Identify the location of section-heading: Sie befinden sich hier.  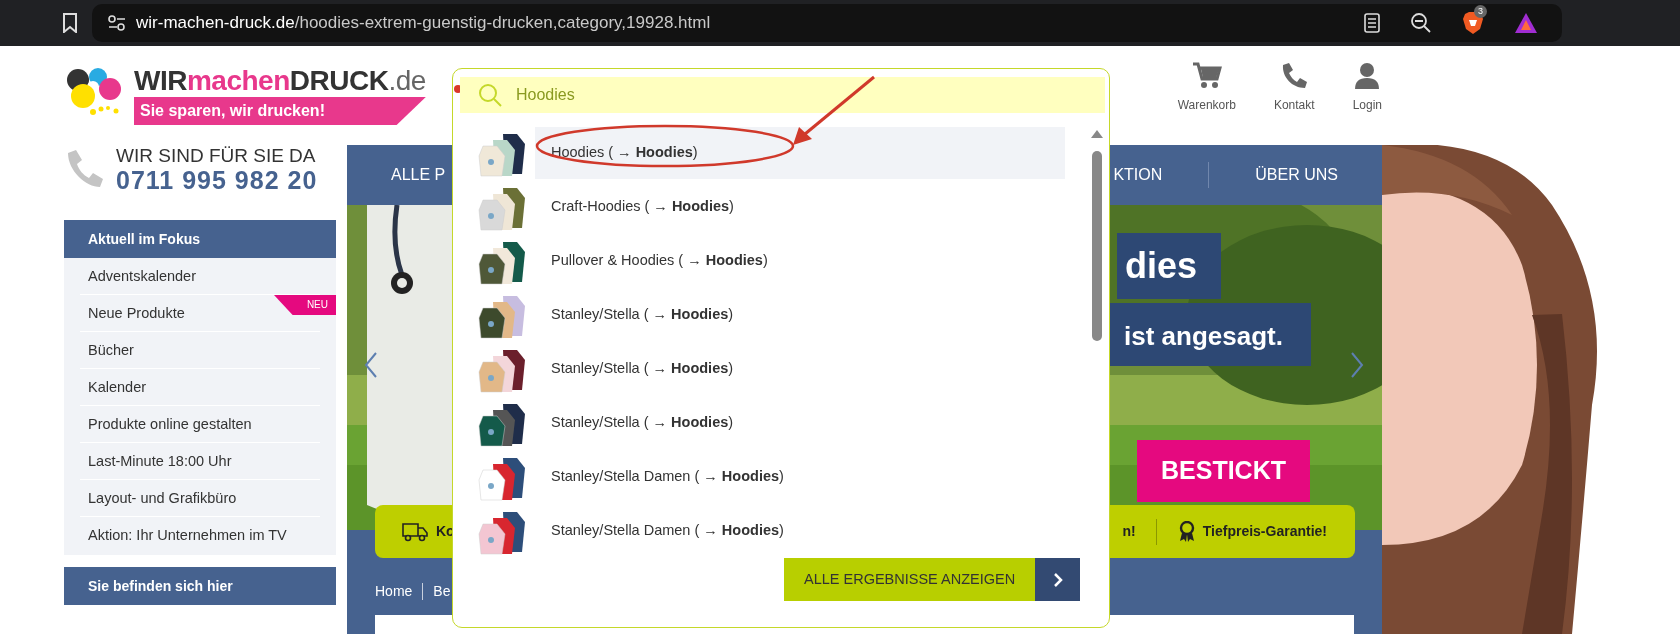
(200, 586).